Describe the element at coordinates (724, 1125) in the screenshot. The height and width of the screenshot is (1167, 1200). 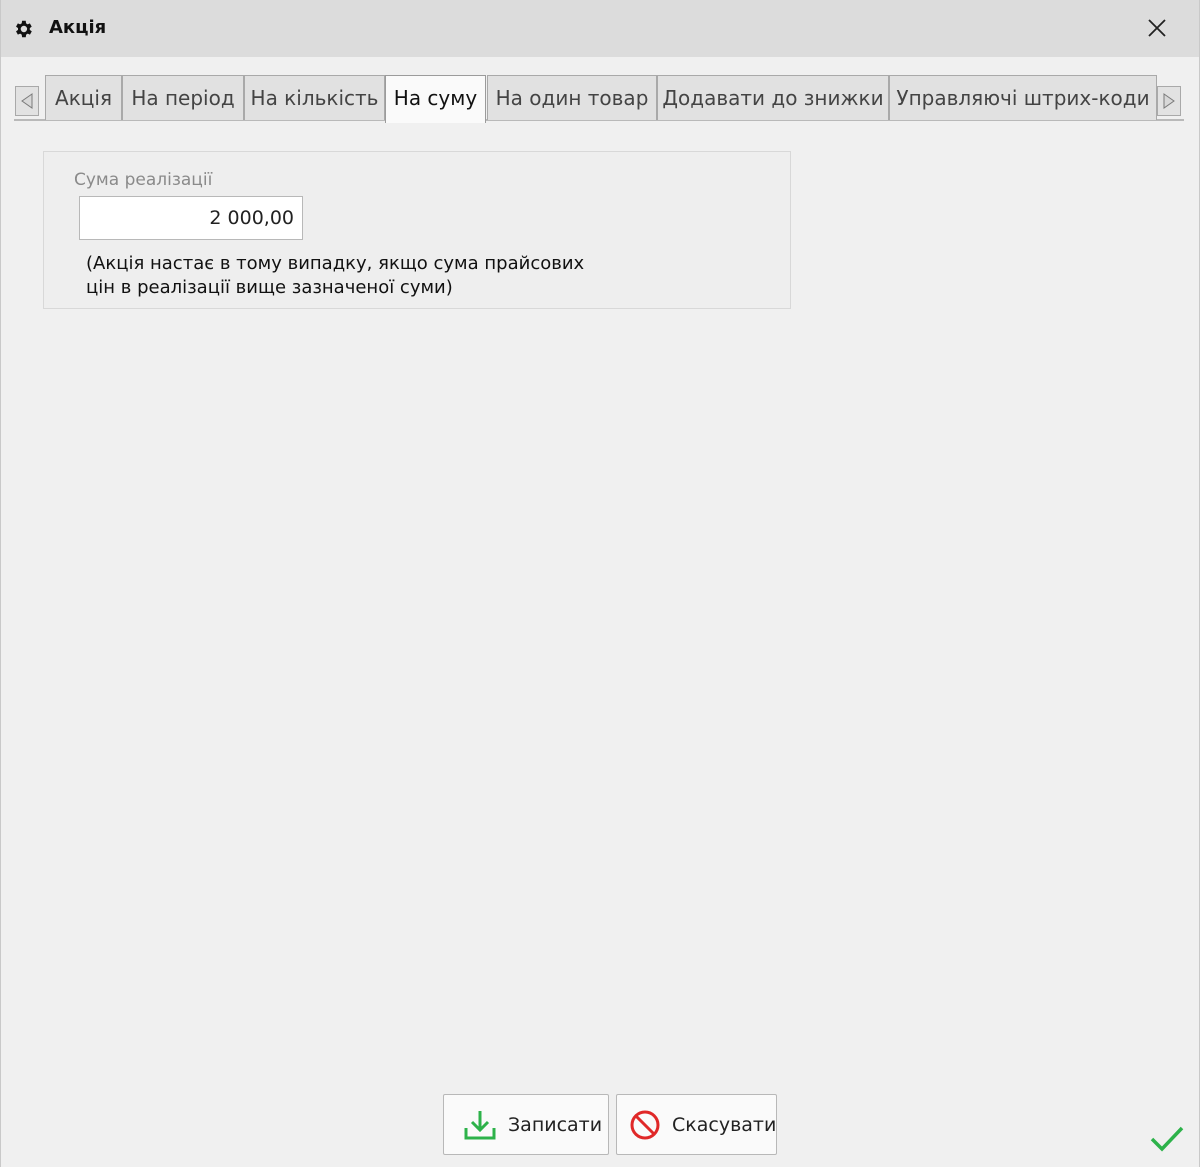
I see `cancel-button-label: Скасувати` at that location.